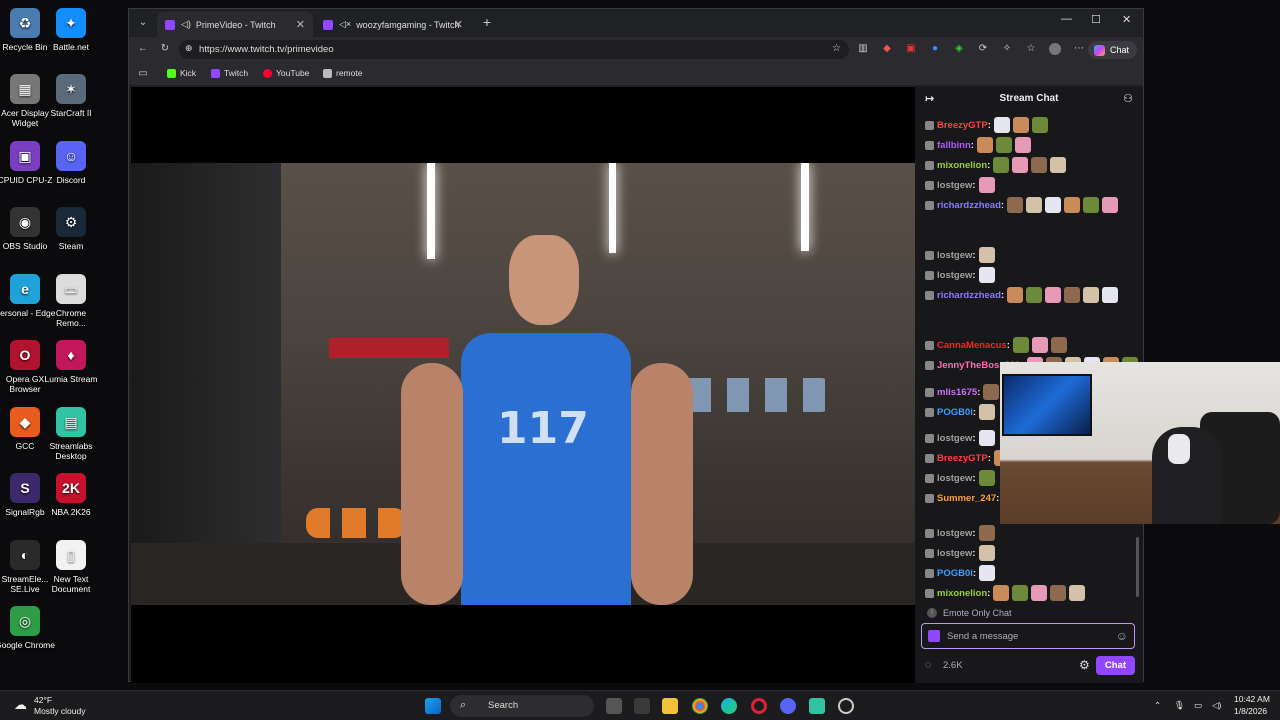  What do you see at coordinates (1126, 19) in the screenshot?
I see `close-window-icon: ✕` at bounding box center [1126, 19].